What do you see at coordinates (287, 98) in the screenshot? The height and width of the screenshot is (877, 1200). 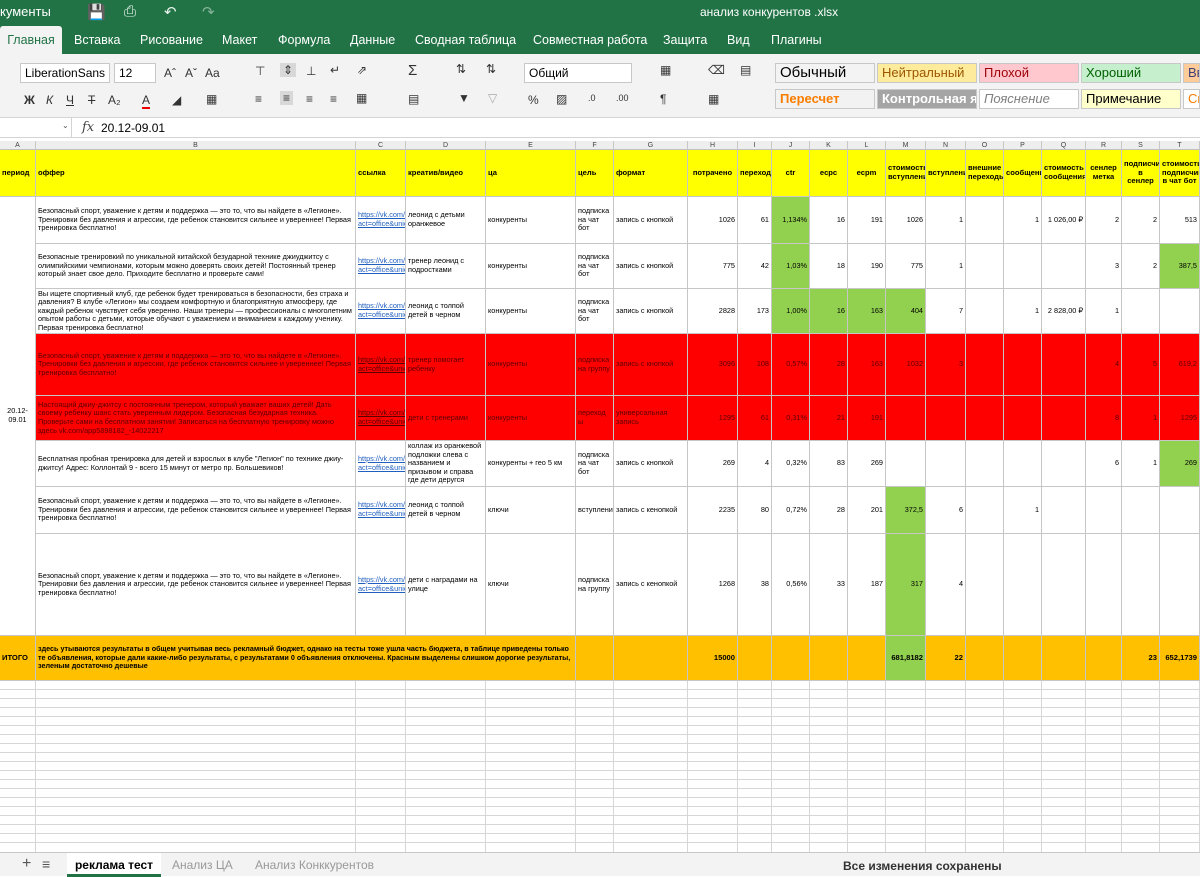 I see `align-center-icon: ≡` at bounding box center [287, 98].